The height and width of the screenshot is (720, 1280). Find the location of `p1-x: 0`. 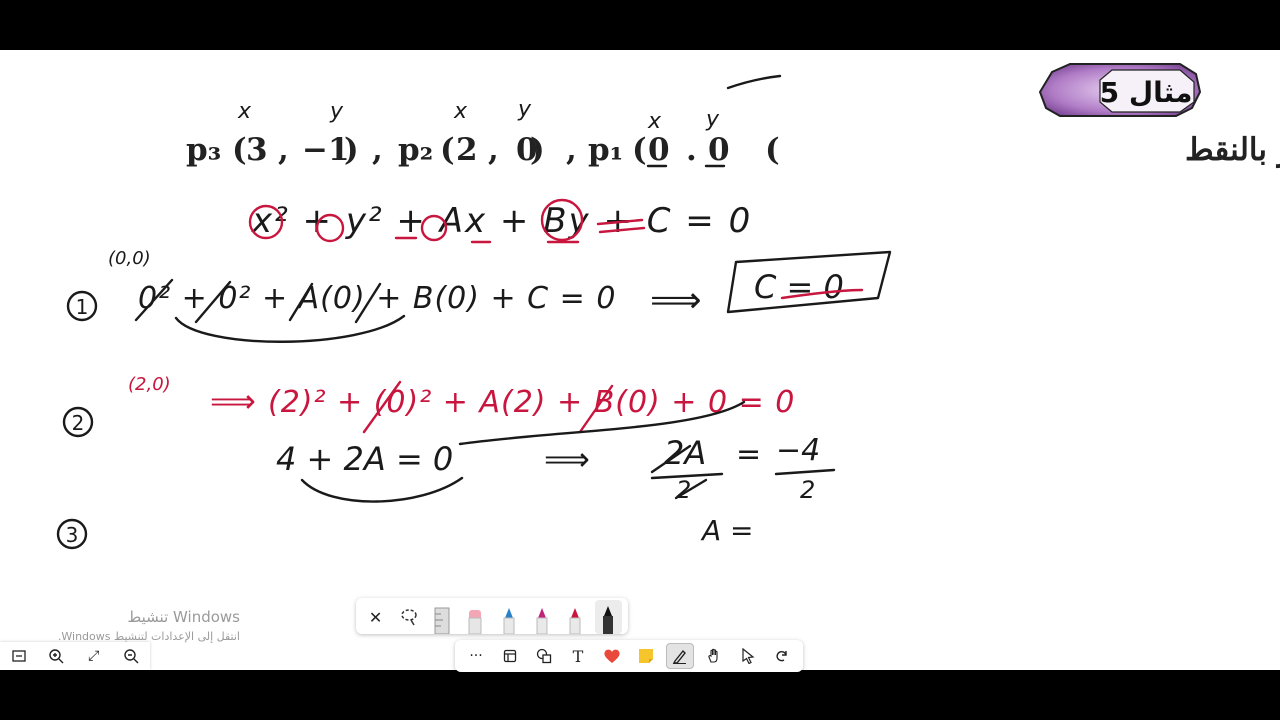

p1-x: 0 is located at coordinates (659, 150).